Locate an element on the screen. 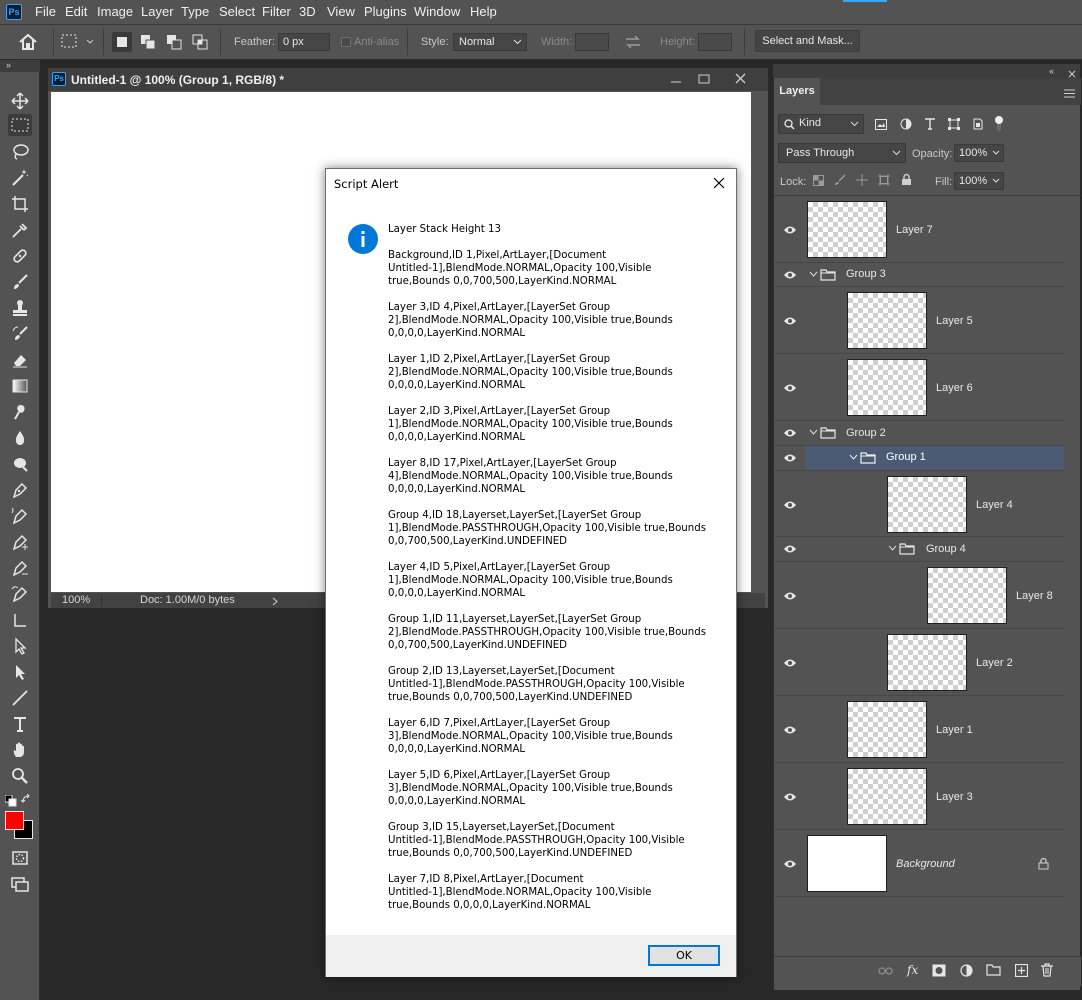  menu-filter: Filter is located at coordinates (276, 12).